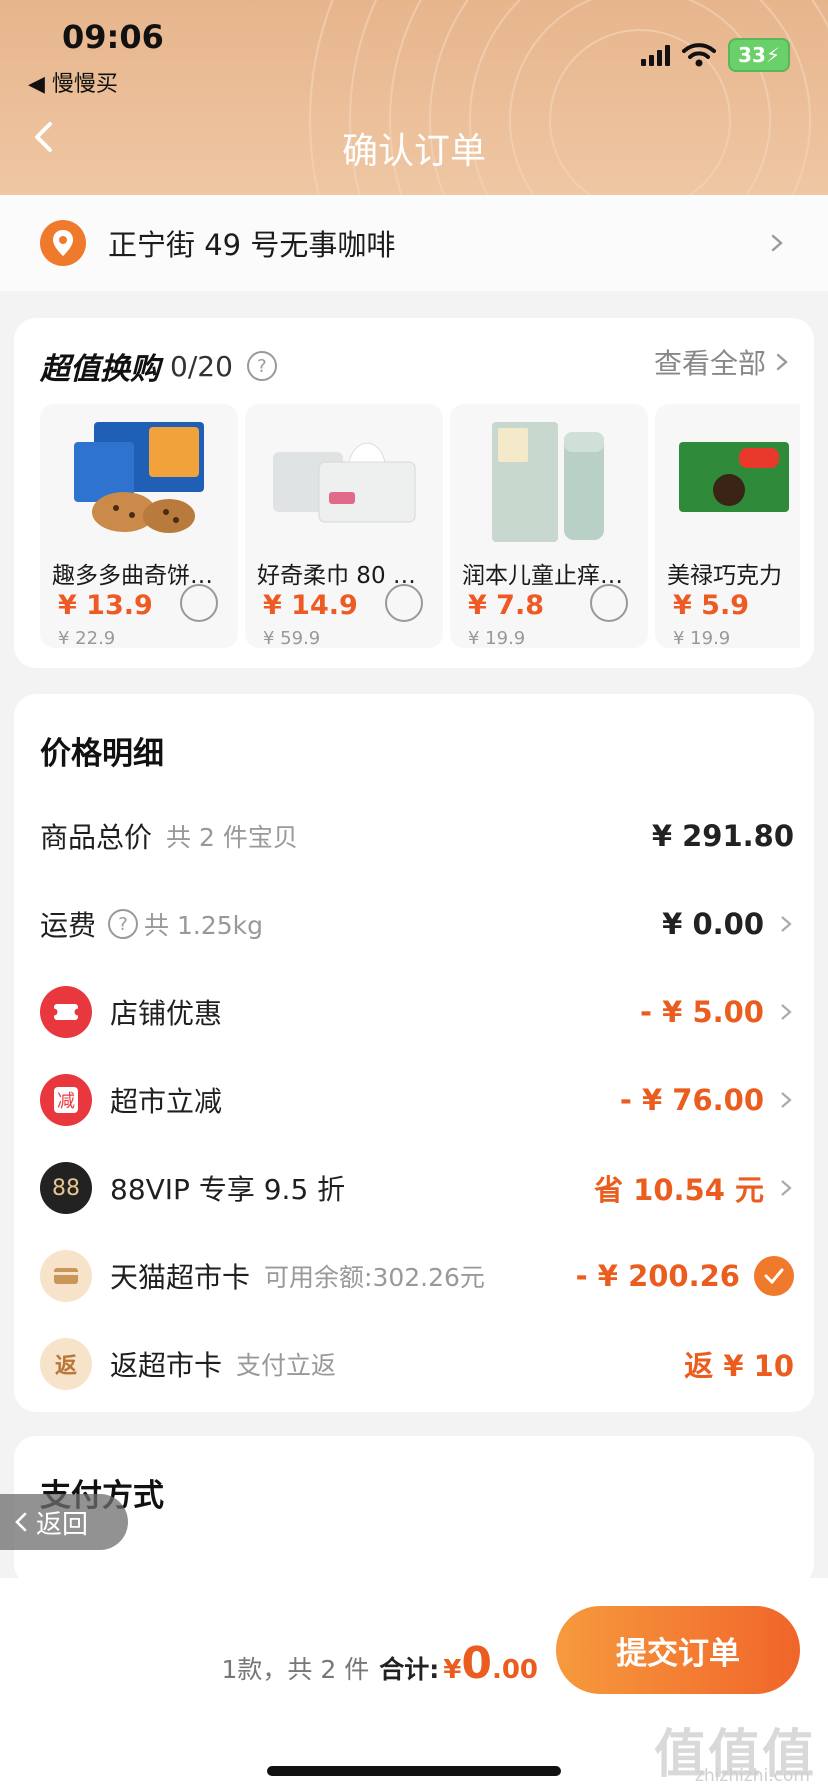  What do you see at coordinates (713, 924) in the screenshot?
I see `row-value: ¥ 0.00` at bounding box center [713, 924].